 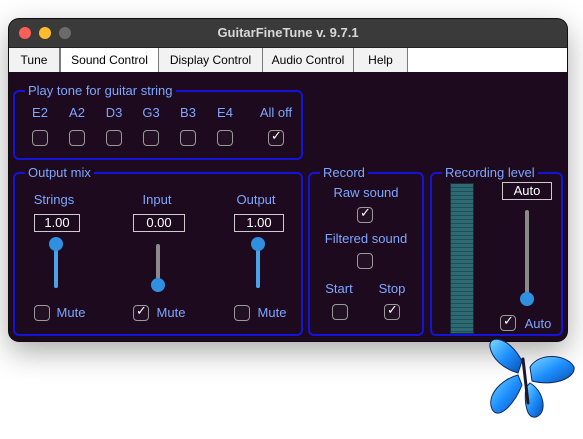 I want to click on string-label-b3: B3, so click(x=188, y=112).